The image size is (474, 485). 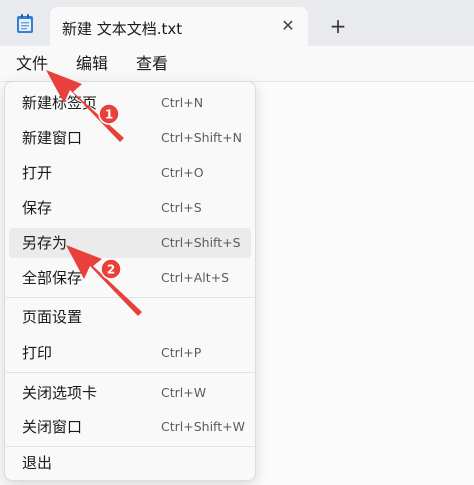 What do you see at coordinates (52, 427) in the screenshot?
I see `menu-item-label: 关闭窗口` at bounding box center [52, 427].